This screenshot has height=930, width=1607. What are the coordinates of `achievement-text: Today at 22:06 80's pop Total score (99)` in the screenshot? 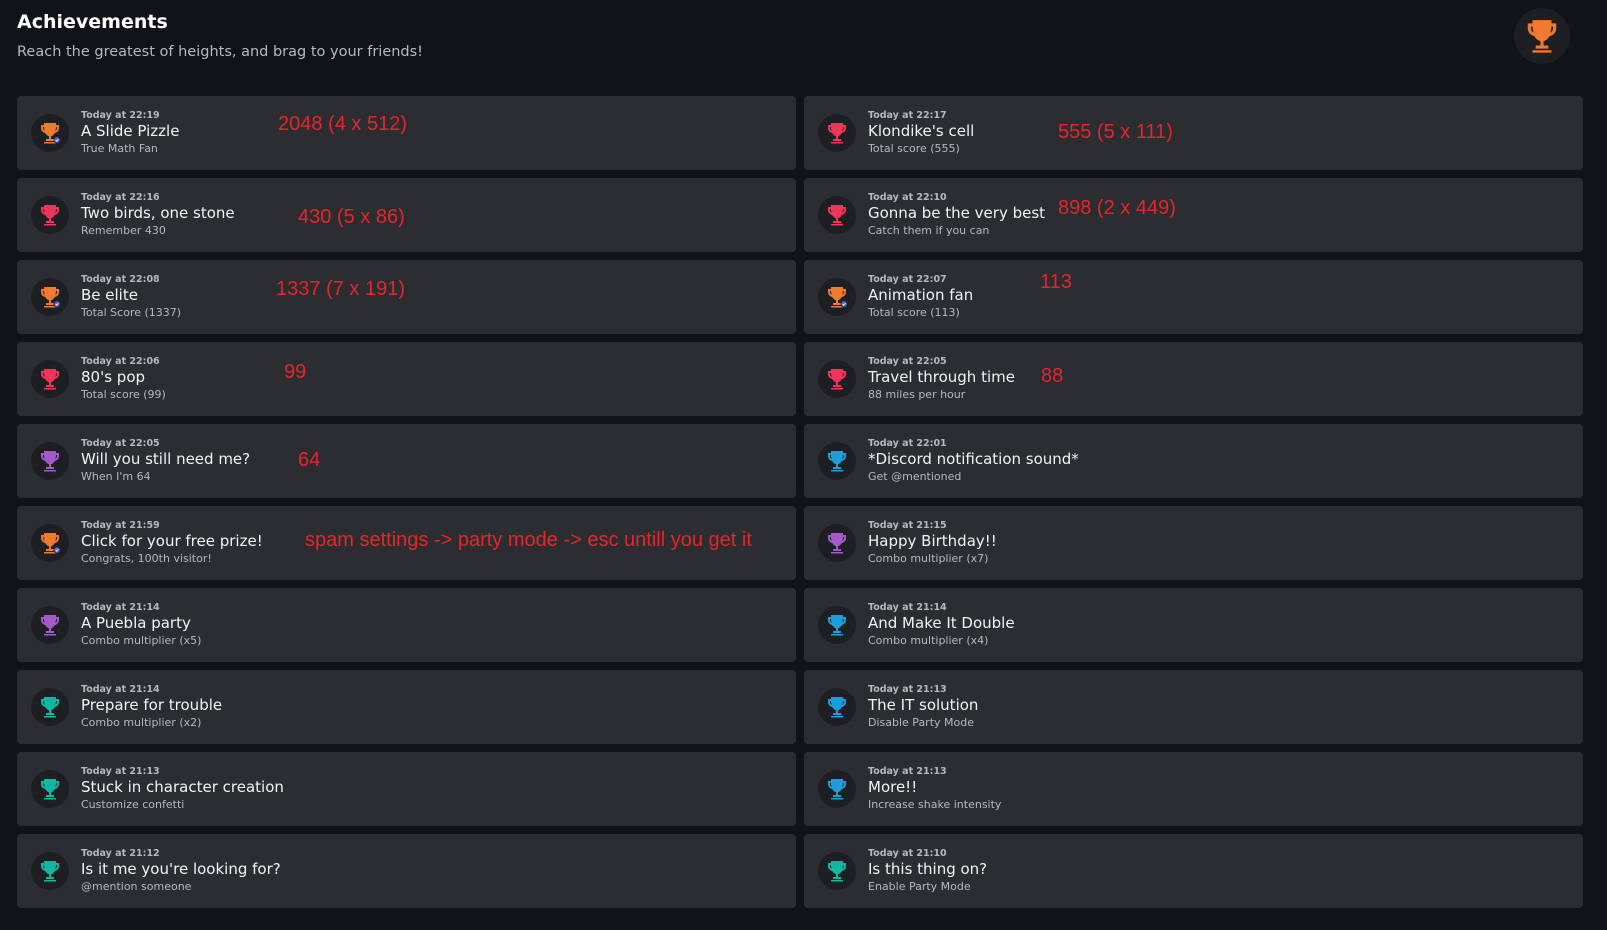 It's located at (123, 379).